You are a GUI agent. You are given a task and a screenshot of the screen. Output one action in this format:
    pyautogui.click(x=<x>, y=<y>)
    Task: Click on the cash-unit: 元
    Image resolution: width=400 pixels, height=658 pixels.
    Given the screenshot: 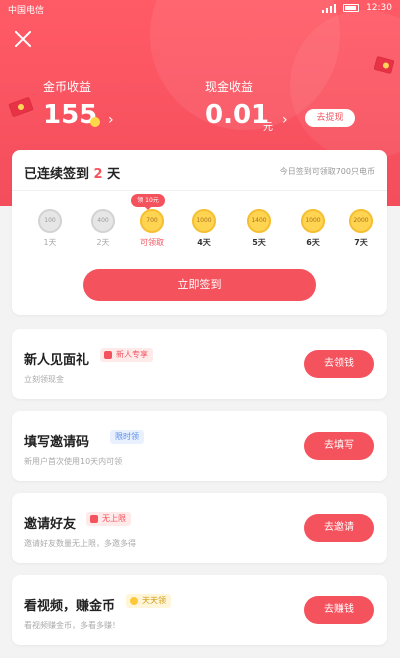 What is the action you would take?
    pyautogui.click(x=268, y=127)
    